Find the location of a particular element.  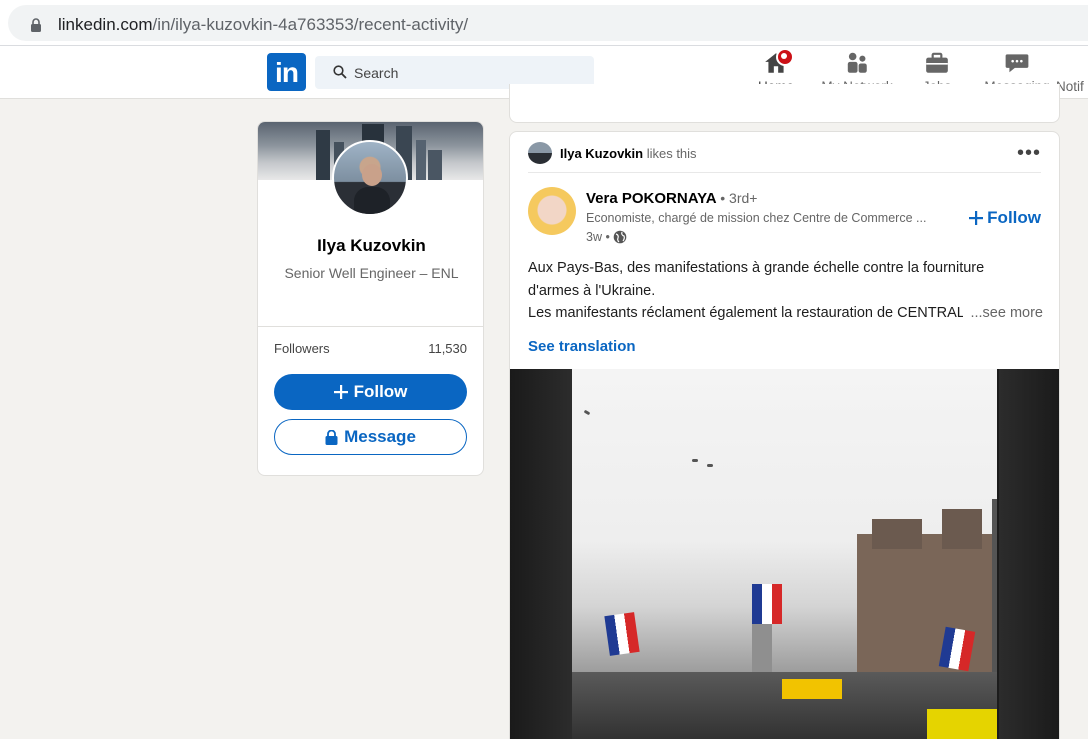

search-icon is located at coordinates (340, 72).